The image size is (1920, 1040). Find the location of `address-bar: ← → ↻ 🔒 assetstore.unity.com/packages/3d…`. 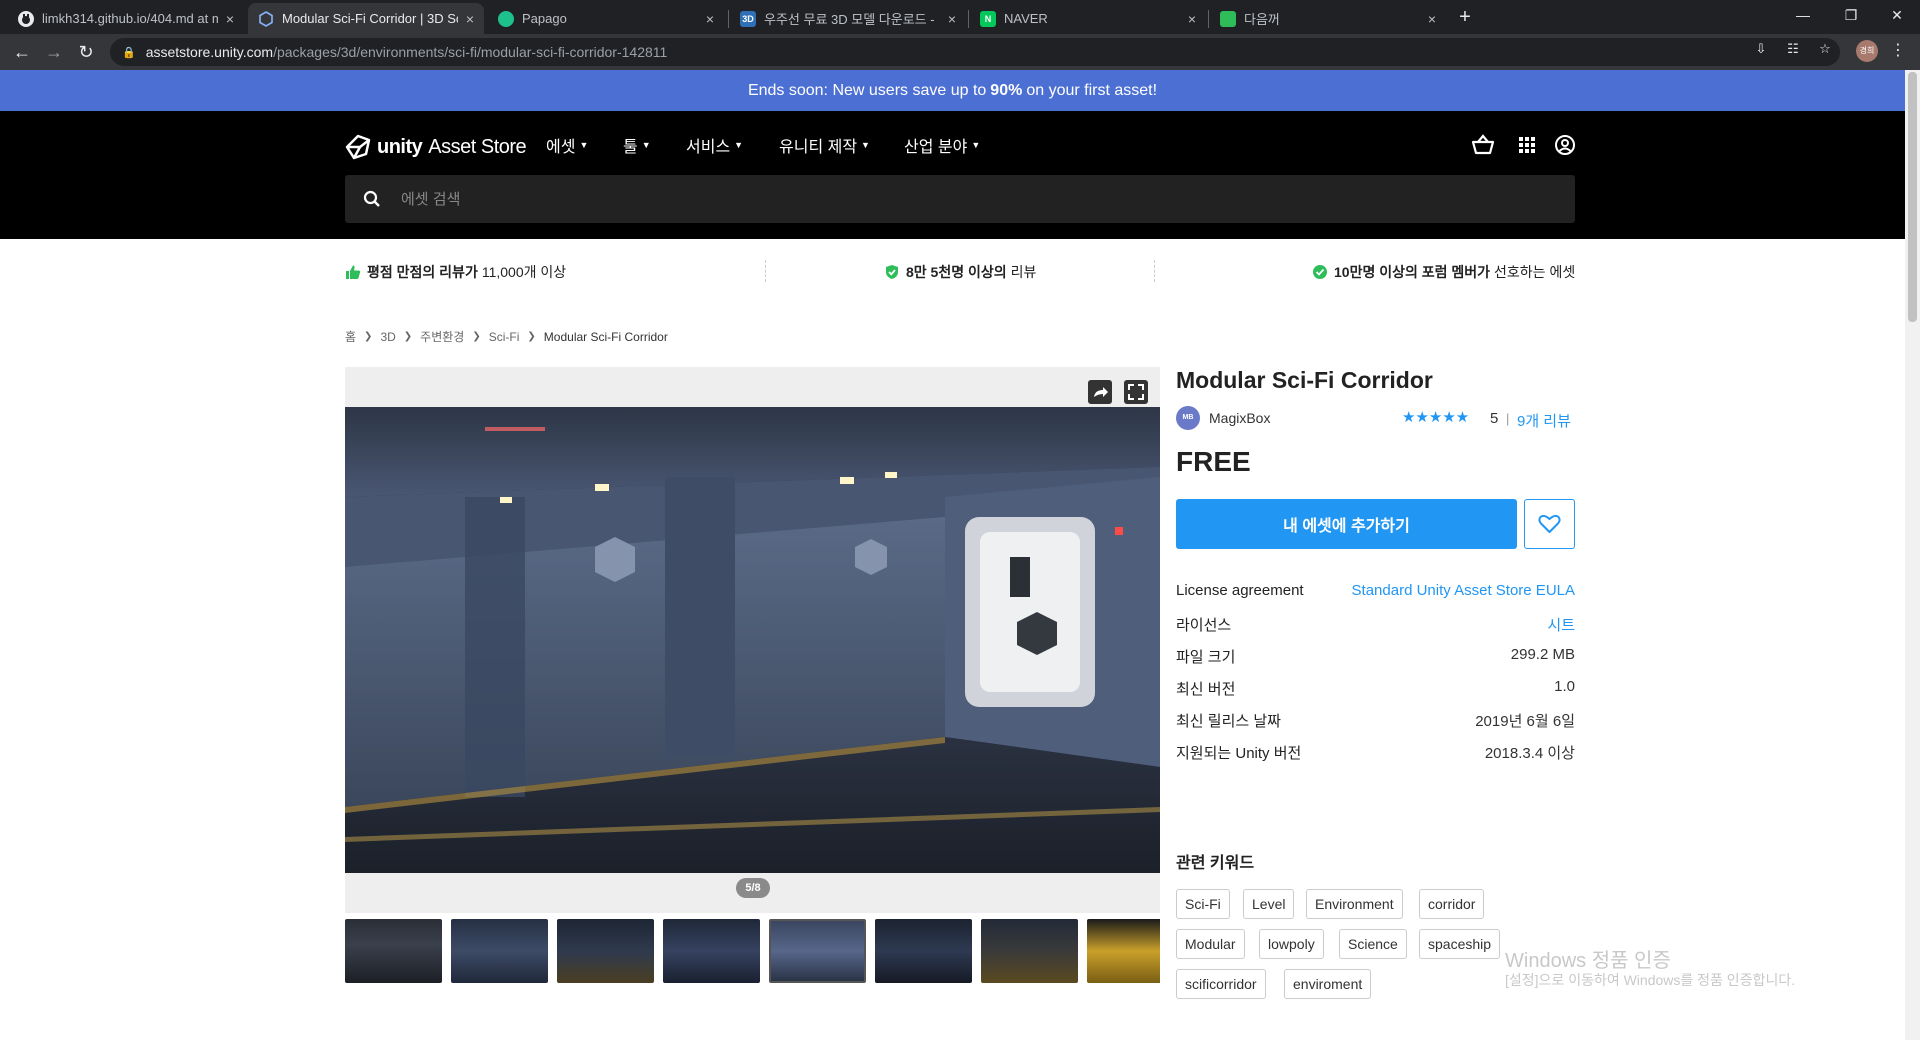

address-bar: ← → ↻ 🔒 assetstore.unity.com/packages/3d… is located at coordinates (960, 52).